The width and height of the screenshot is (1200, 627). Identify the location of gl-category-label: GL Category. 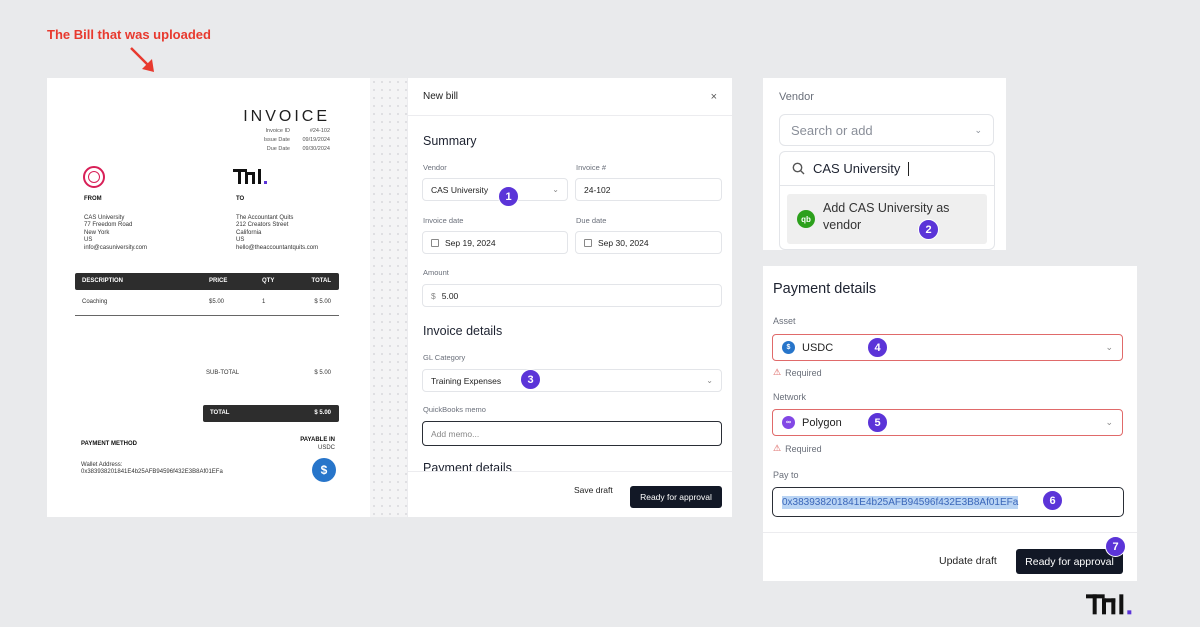
(444, 357).